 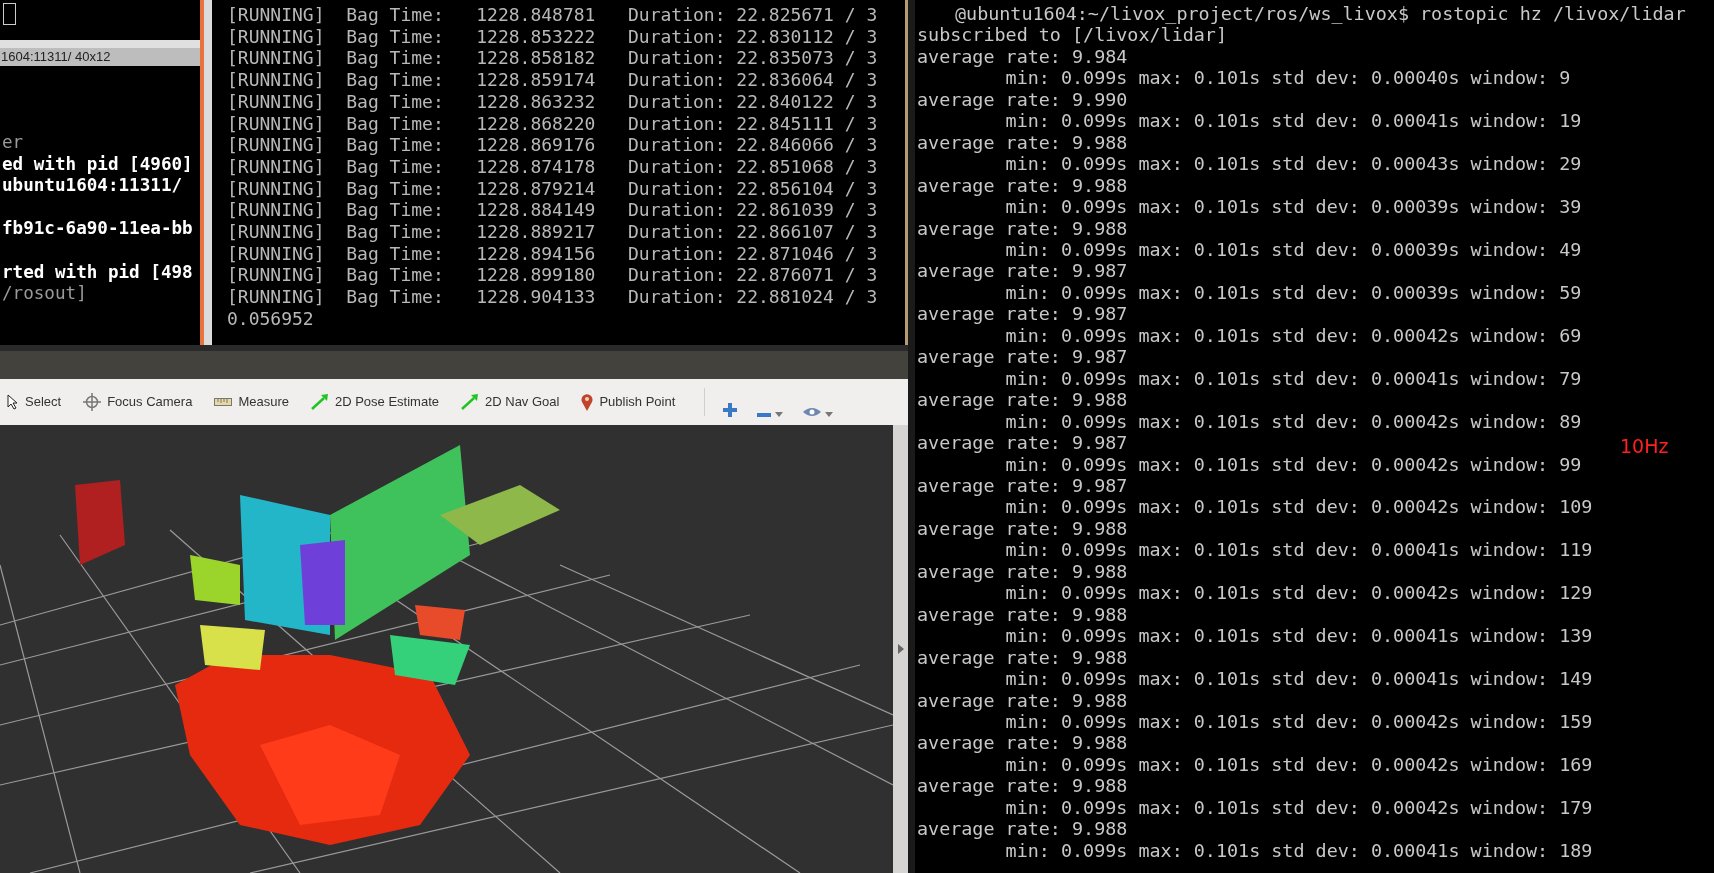 What do you see at coordinates (1288, 78) in the screenshot?
I see `terminal-line: min: 0.099s max: 0.101s std dev: 0.00040s window: 9` at bounding box center [1288, 78].